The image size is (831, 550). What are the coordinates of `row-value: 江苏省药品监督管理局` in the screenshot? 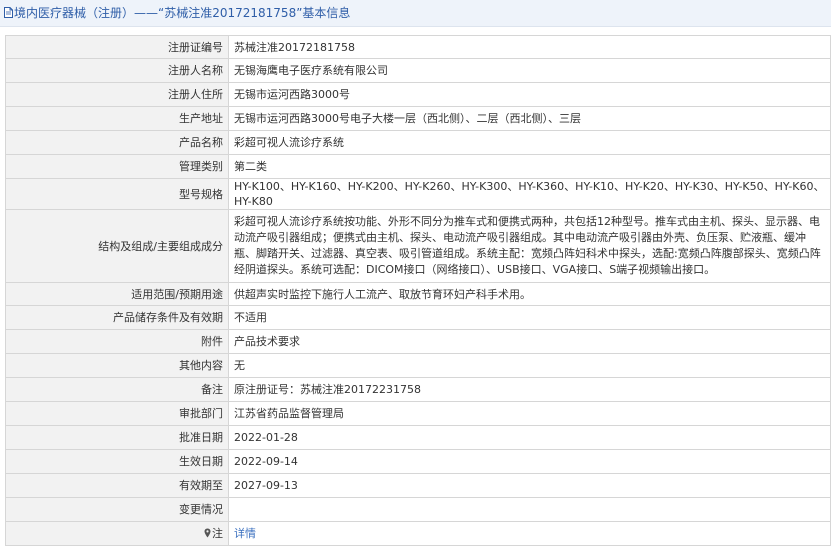 It's located at (529, 413).